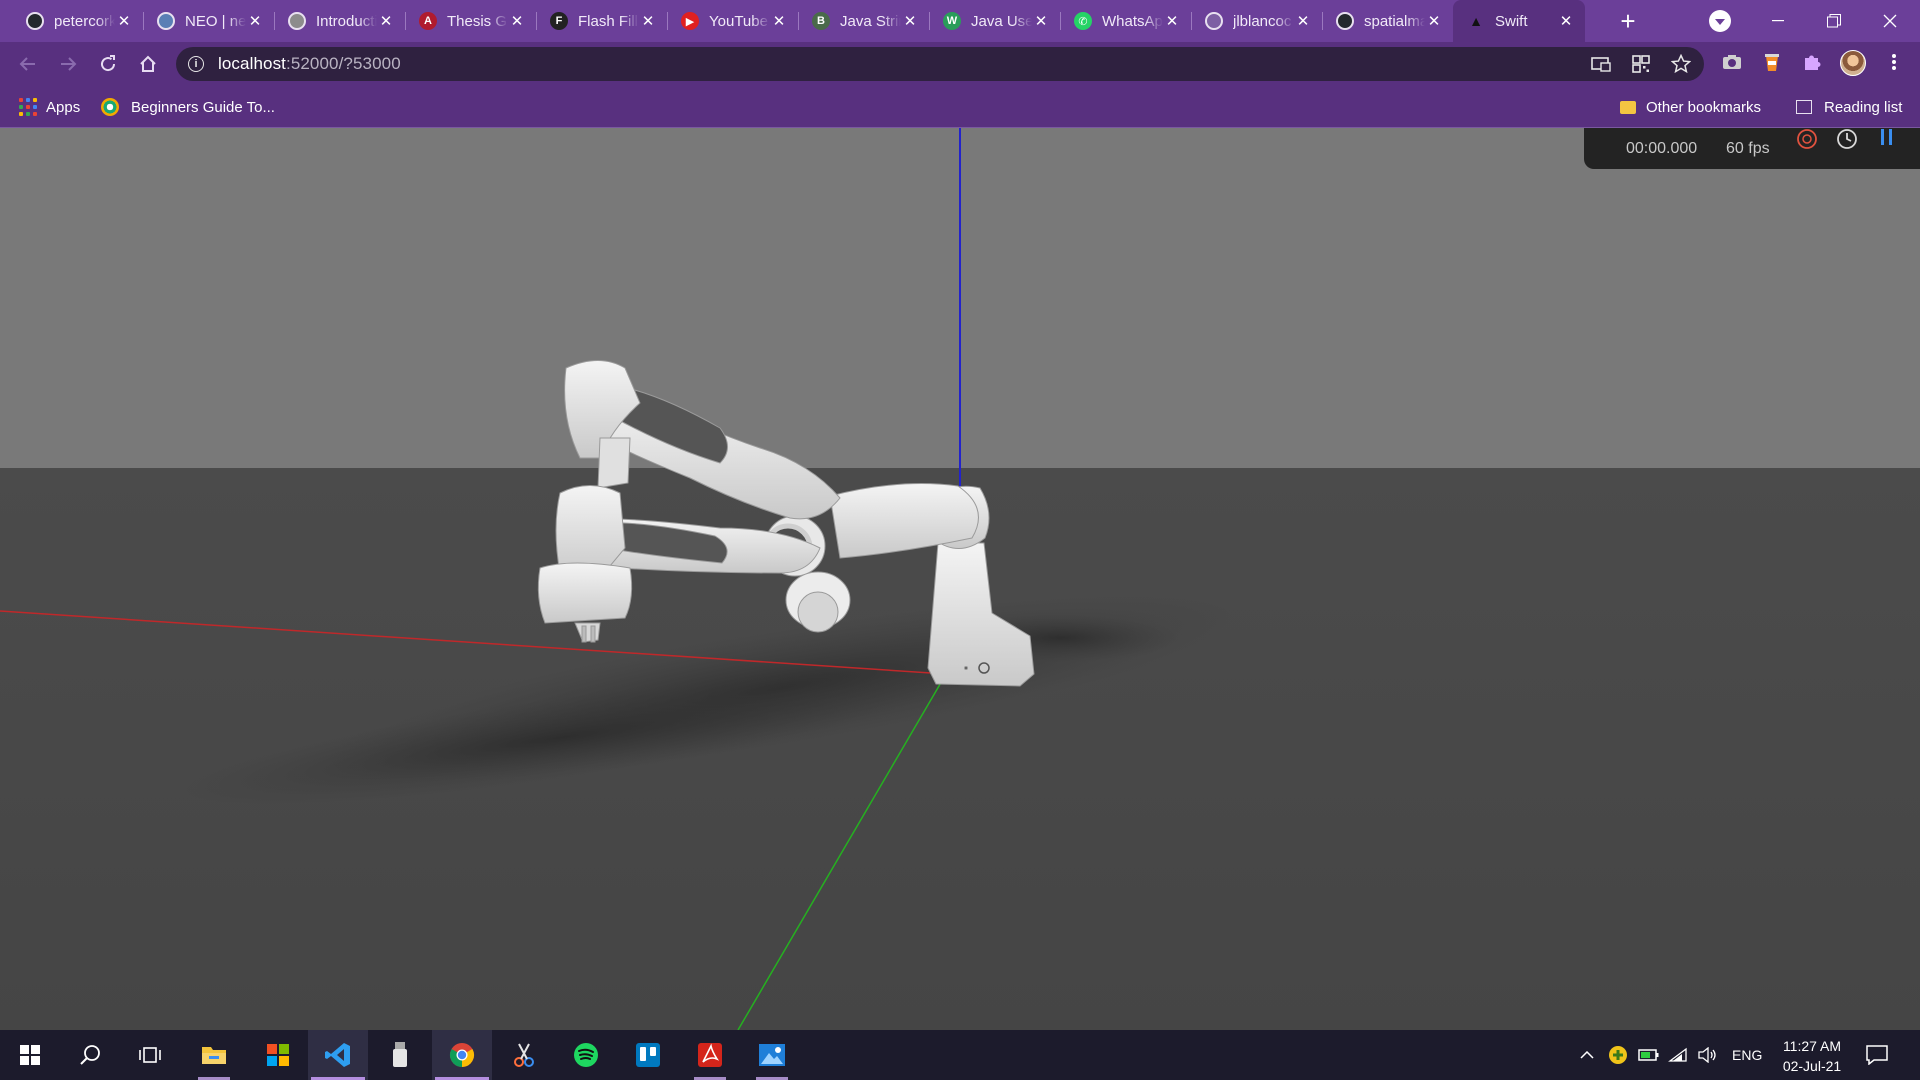 This screenshot has height=1080, width=1920. Describe the element at coordinates (1628, 21) in the screenshot. I see `new-tab-button: +` at that location.